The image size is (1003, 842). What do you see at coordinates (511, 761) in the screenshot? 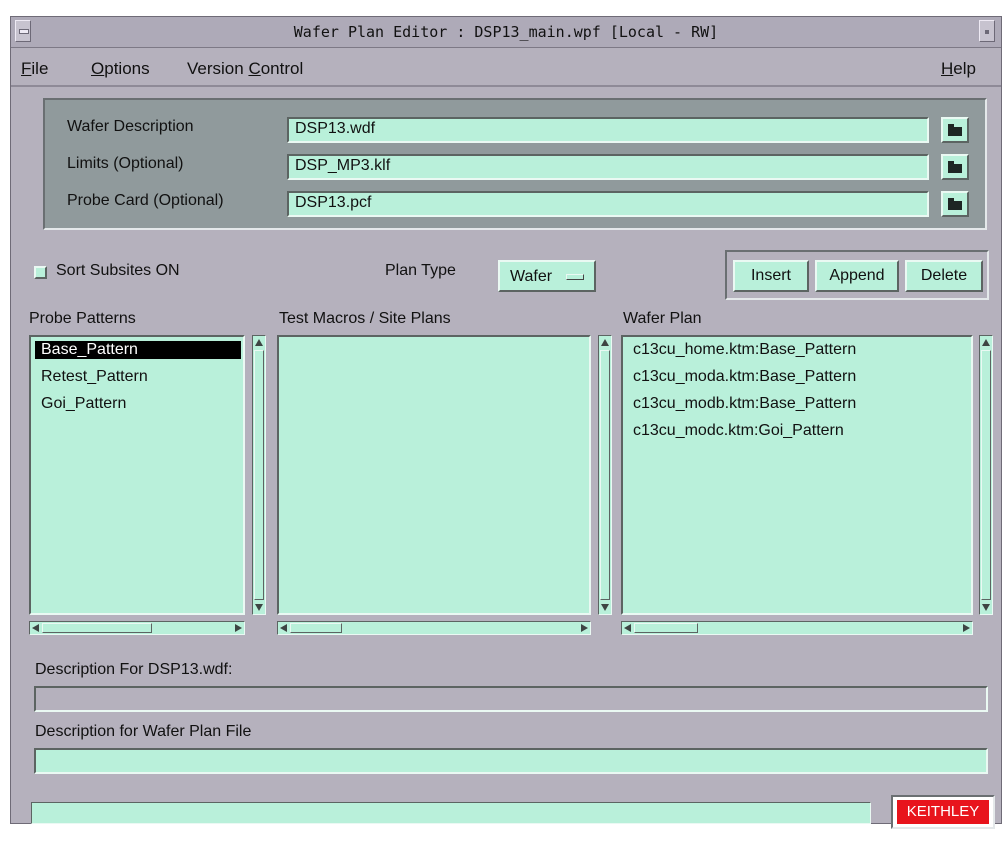
I see `wafer-plan-description-field` at bounding box center [511, 761].